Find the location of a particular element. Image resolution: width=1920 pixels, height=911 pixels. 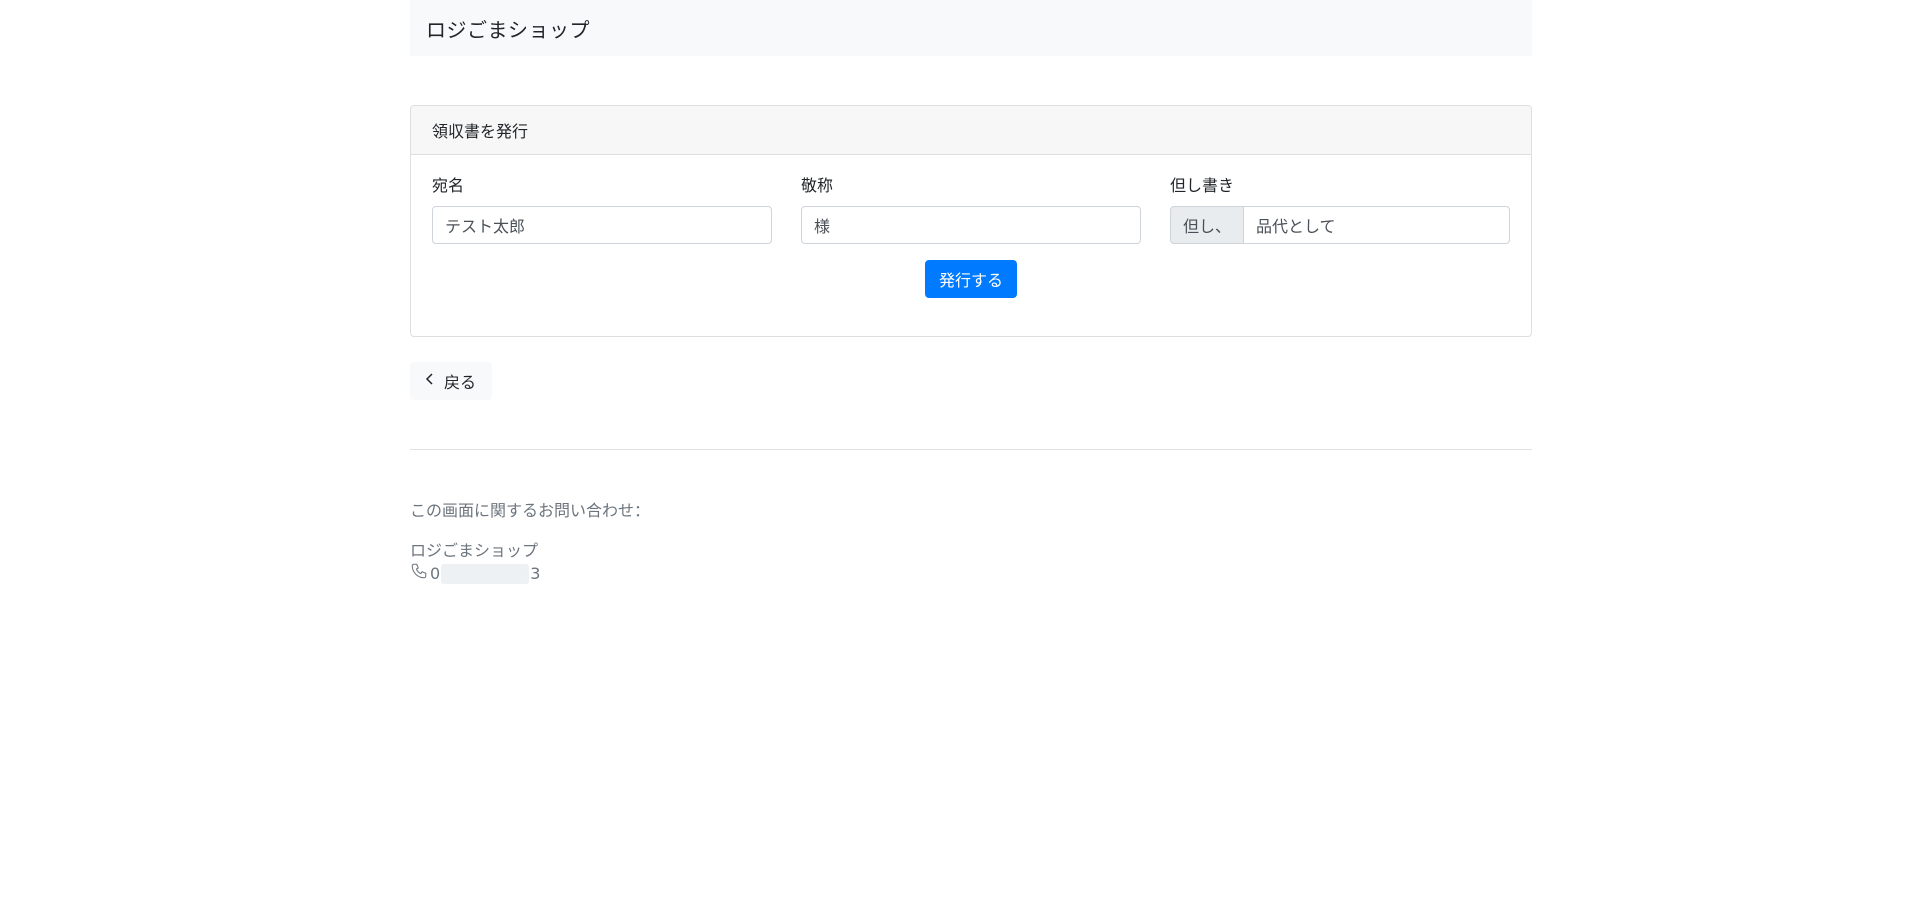

card-body: 宛名 敬称 但し書き 但し、 発行する is located at coordinates (971, 226).